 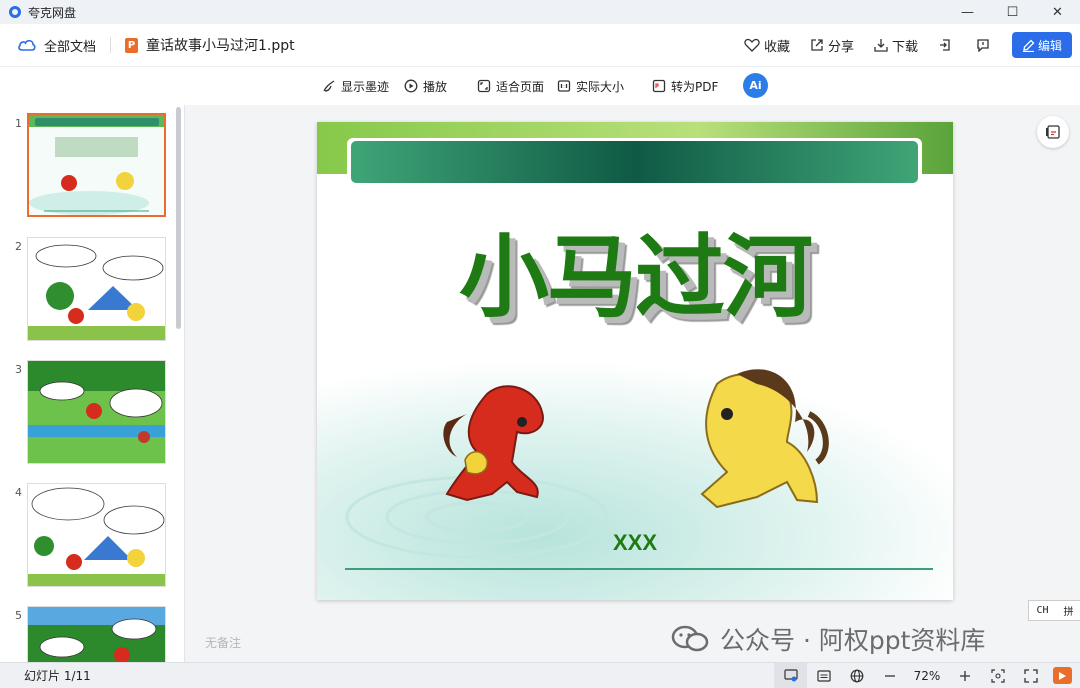 I want to click on notes-view-icon, so click(x=823, y=675).